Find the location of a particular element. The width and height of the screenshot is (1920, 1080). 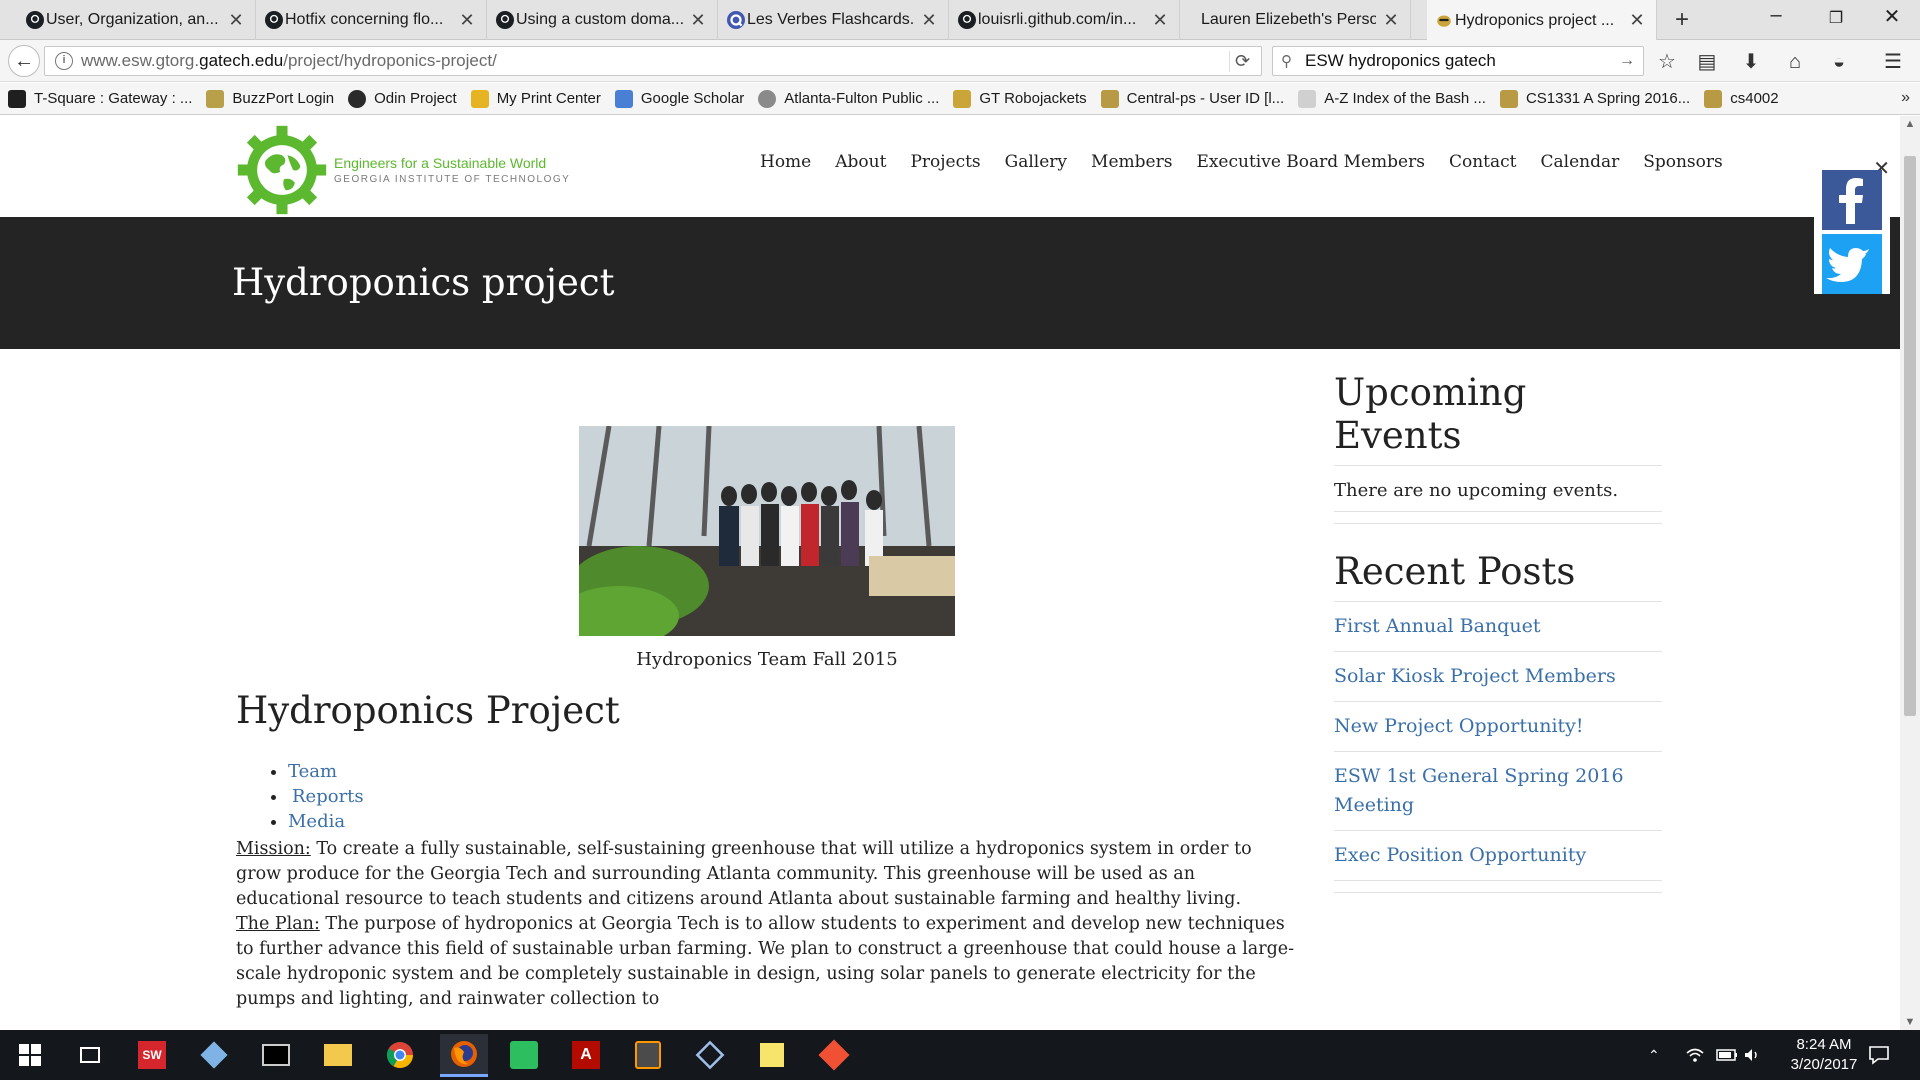

taskbar-sticky-notes is located at coordinates (772, 1055).